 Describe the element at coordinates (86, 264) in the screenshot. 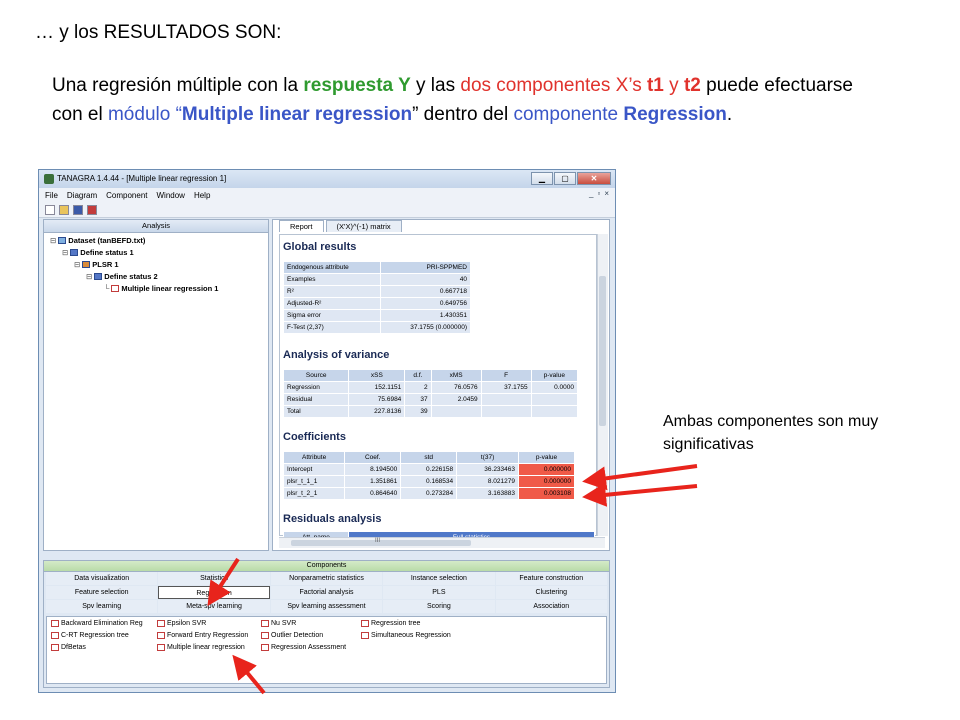

I see `pls-icon` at that location.